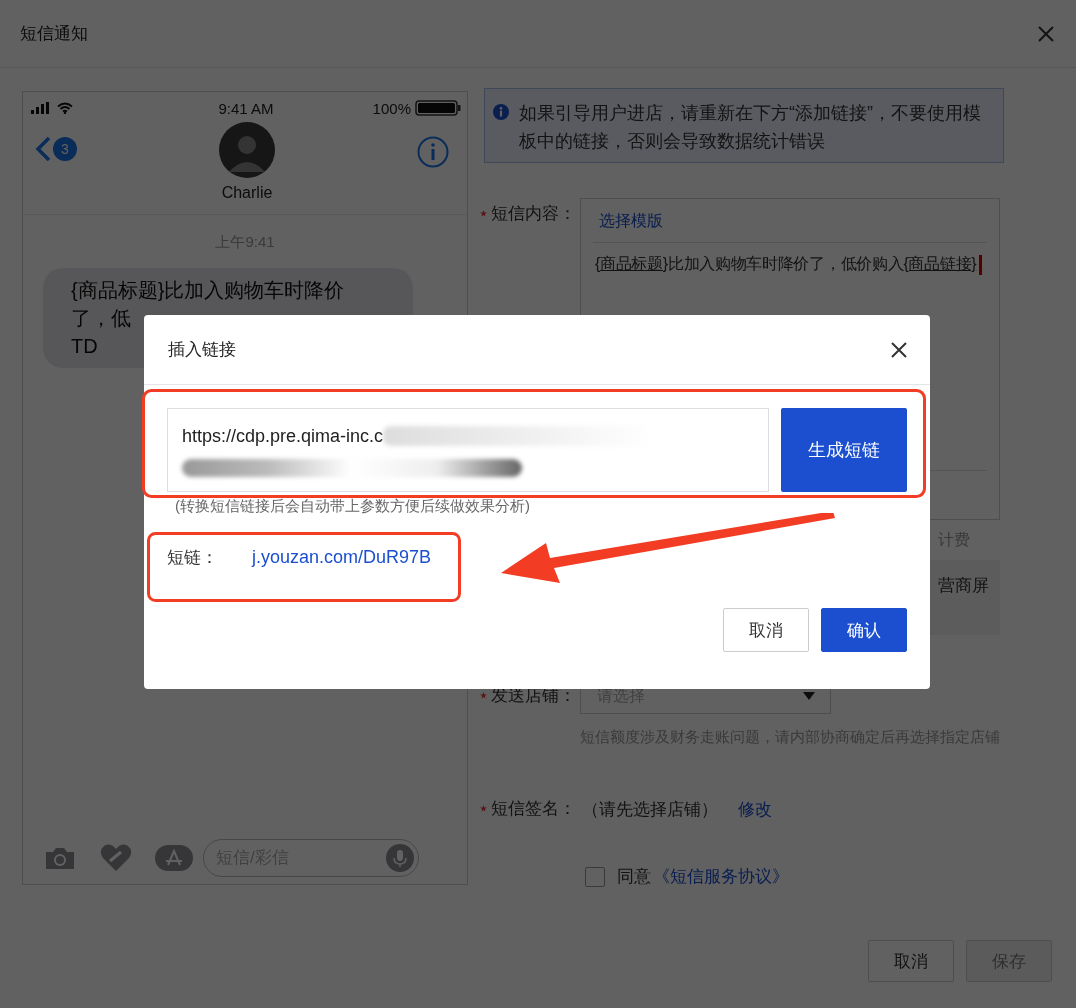  I want to click on url-field: https://cdp.pre.qima-inc.c, so click(468, 450).